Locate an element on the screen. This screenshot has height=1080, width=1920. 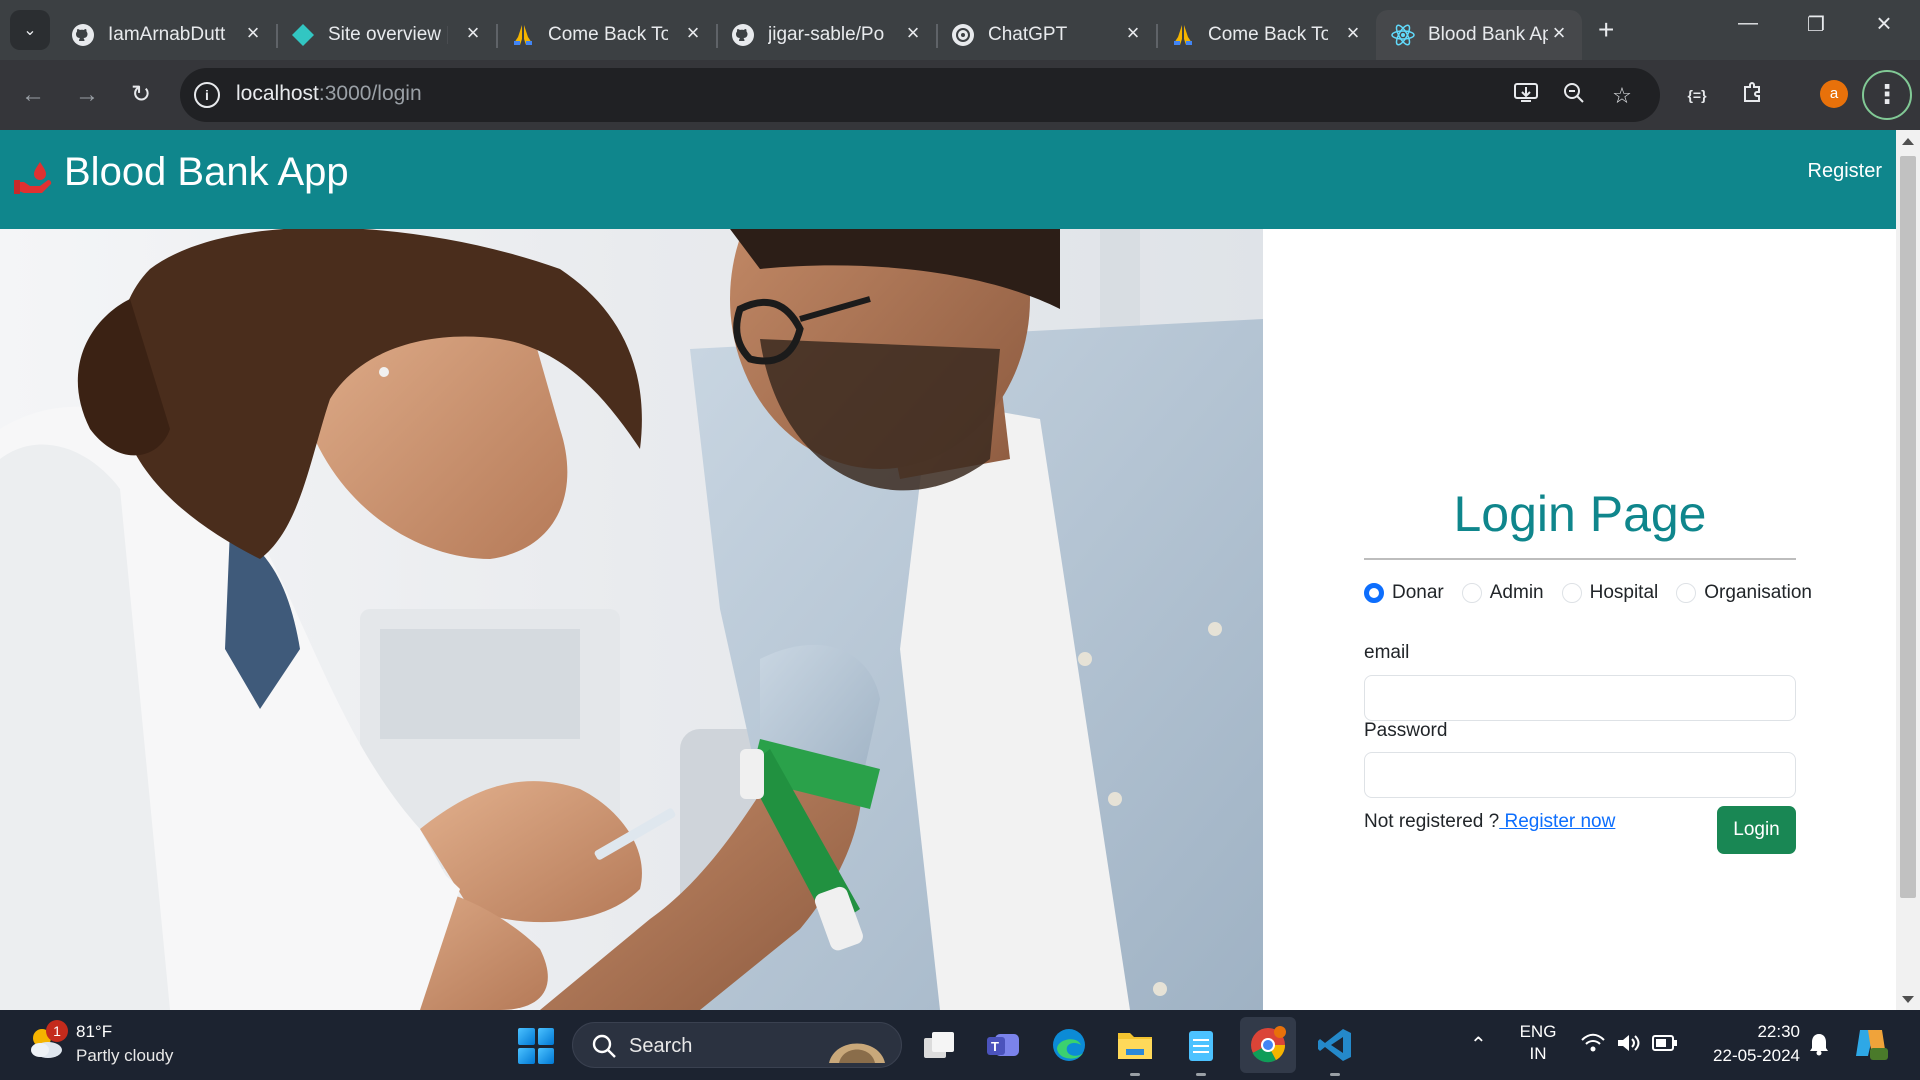
vscode-icon is located at coordinates (1335, 1050).